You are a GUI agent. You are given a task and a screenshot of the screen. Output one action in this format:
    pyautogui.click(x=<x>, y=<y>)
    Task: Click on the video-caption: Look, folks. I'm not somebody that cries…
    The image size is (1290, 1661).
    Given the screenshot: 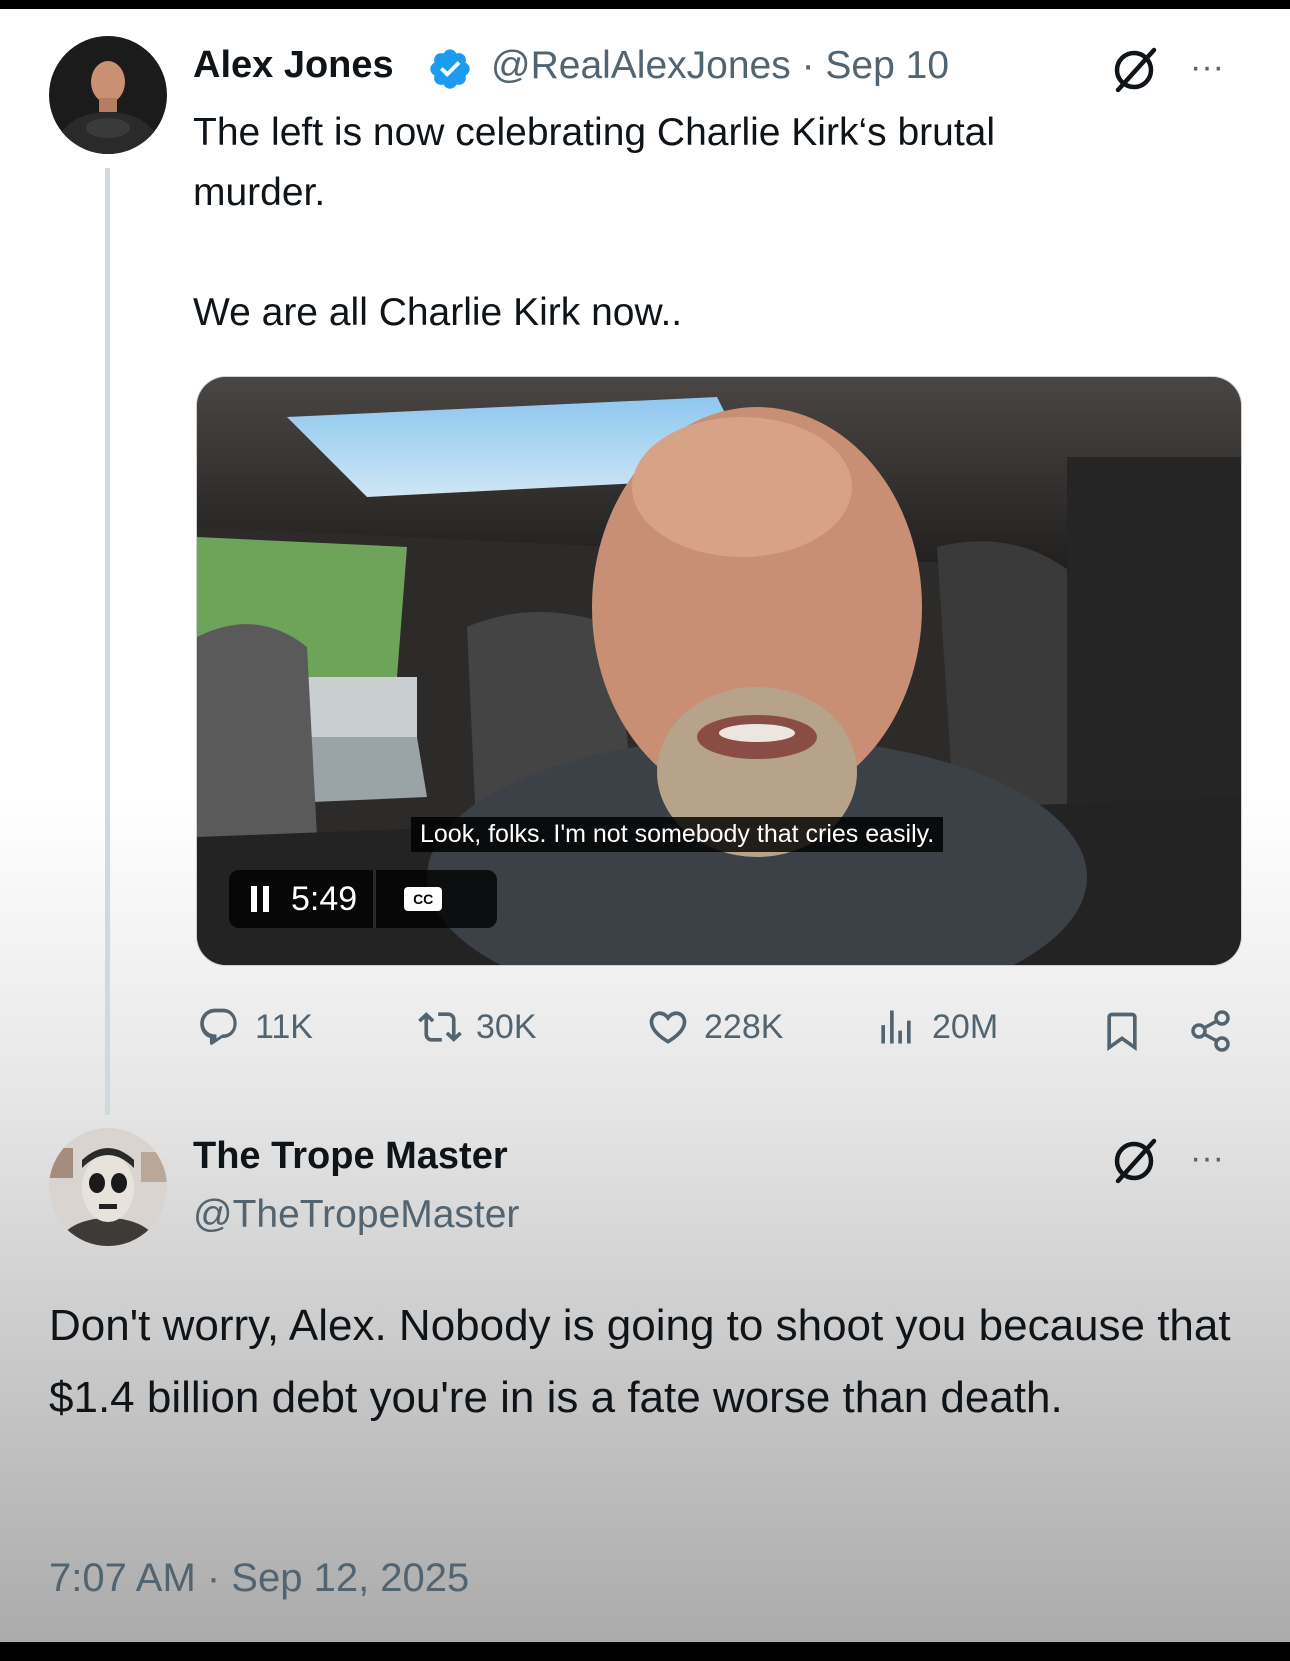 What is the action you would take?
    pyautogui.click(x=677, y=834)
    